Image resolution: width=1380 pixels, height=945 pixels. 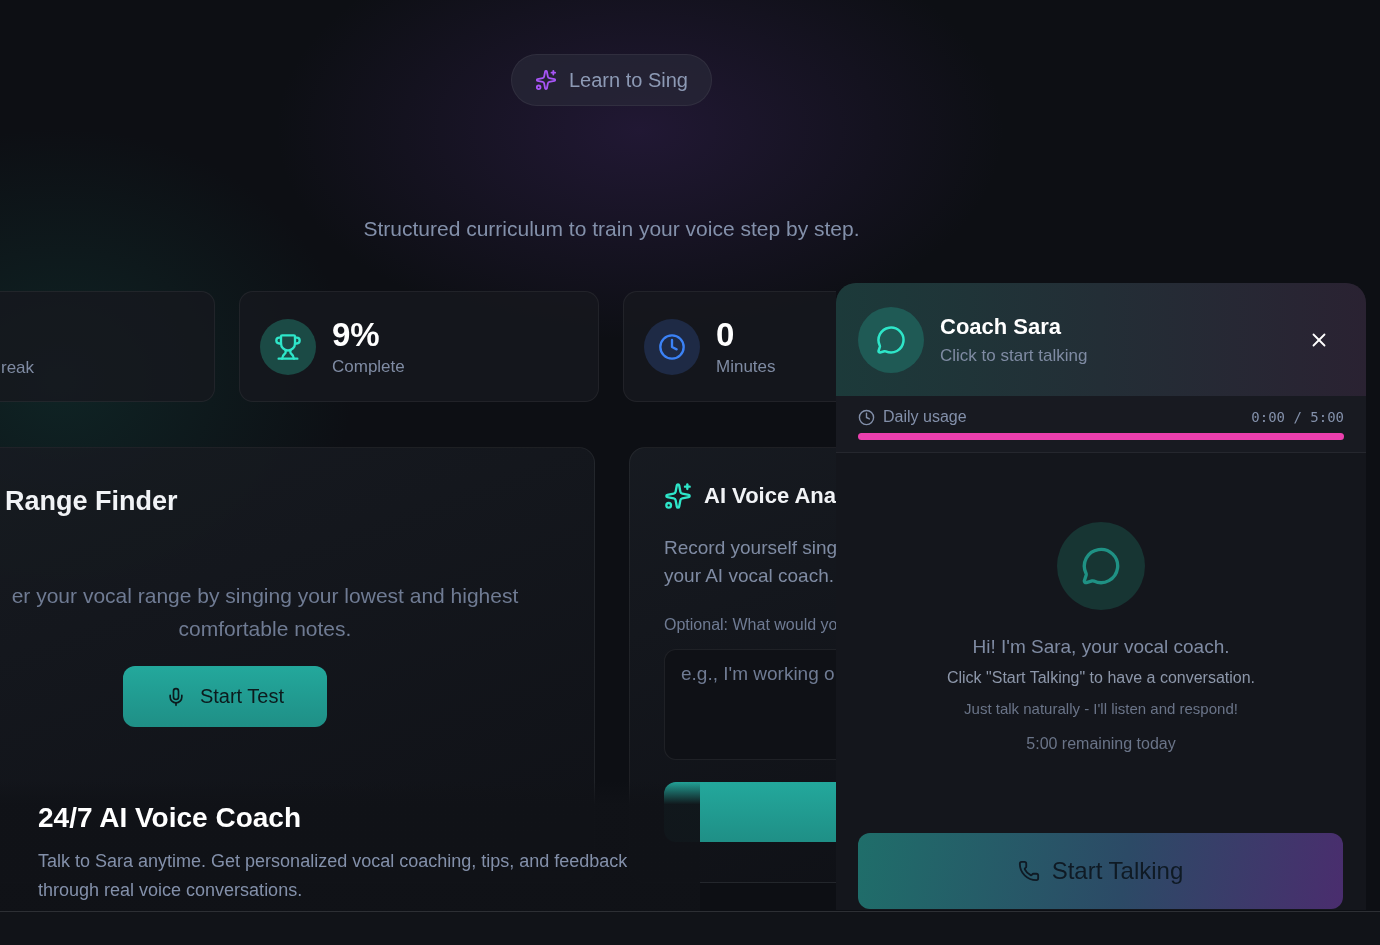 What do you see at coordinates (1101, 708) in the screenshot?
I see `instruction-text: Just talk naturally - I'll listen and respond!` at bounding box center [1101, 708].